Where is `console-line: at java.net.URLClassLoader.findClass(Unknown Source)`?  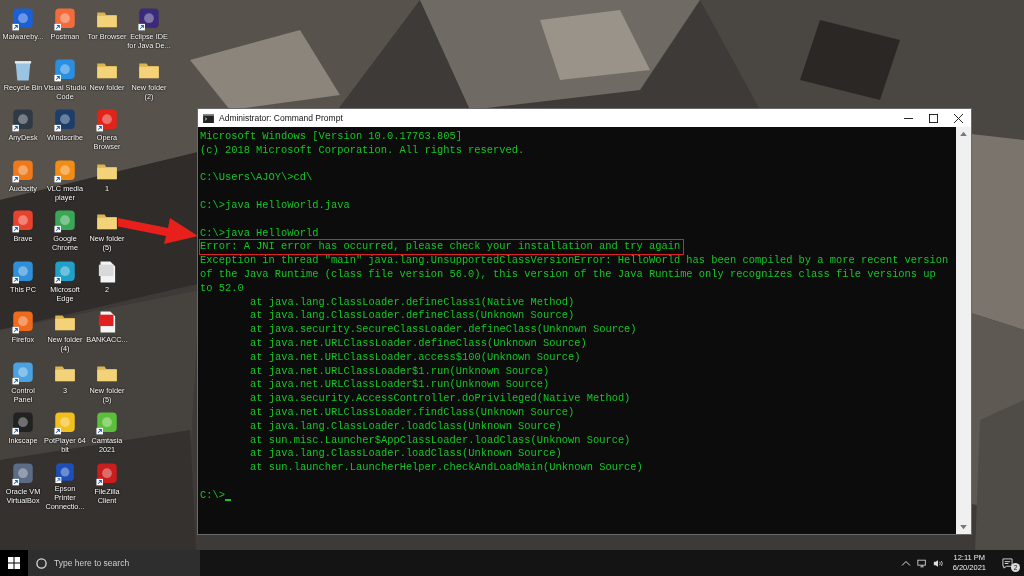 console-line: at java.net.URLClassLoader.findClass(Unknown Source) is located at coordinates (412, 412).